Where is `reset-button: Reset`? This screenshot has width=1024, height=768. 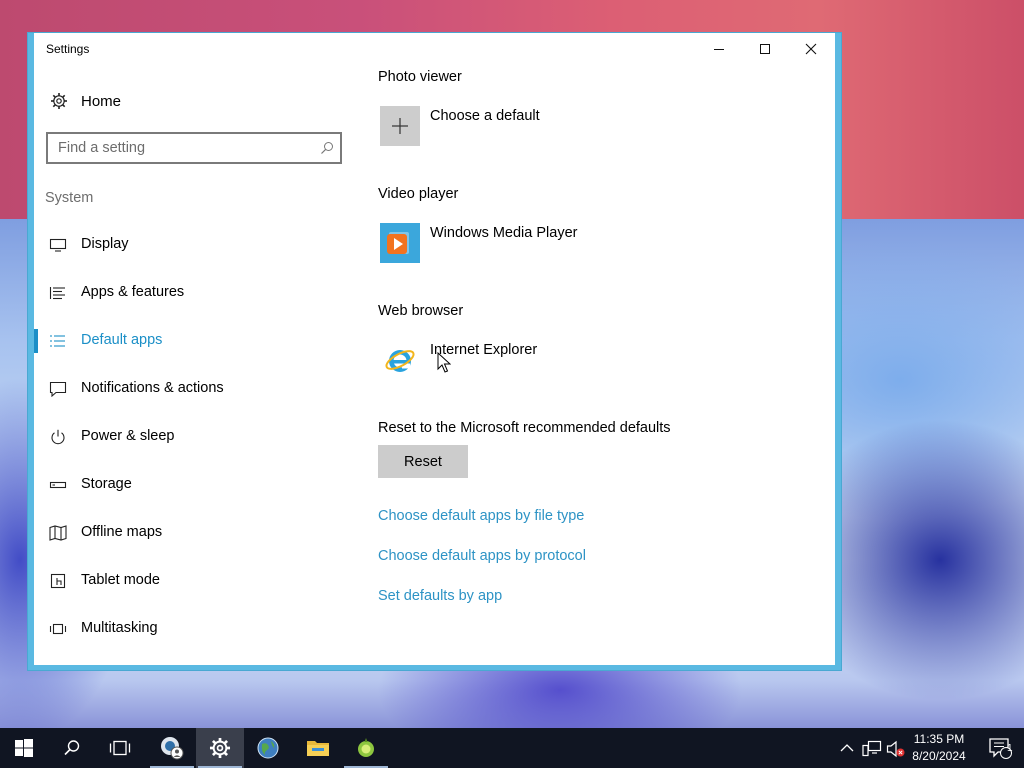
reset-button: Reset is located at coordinates (423, 461).